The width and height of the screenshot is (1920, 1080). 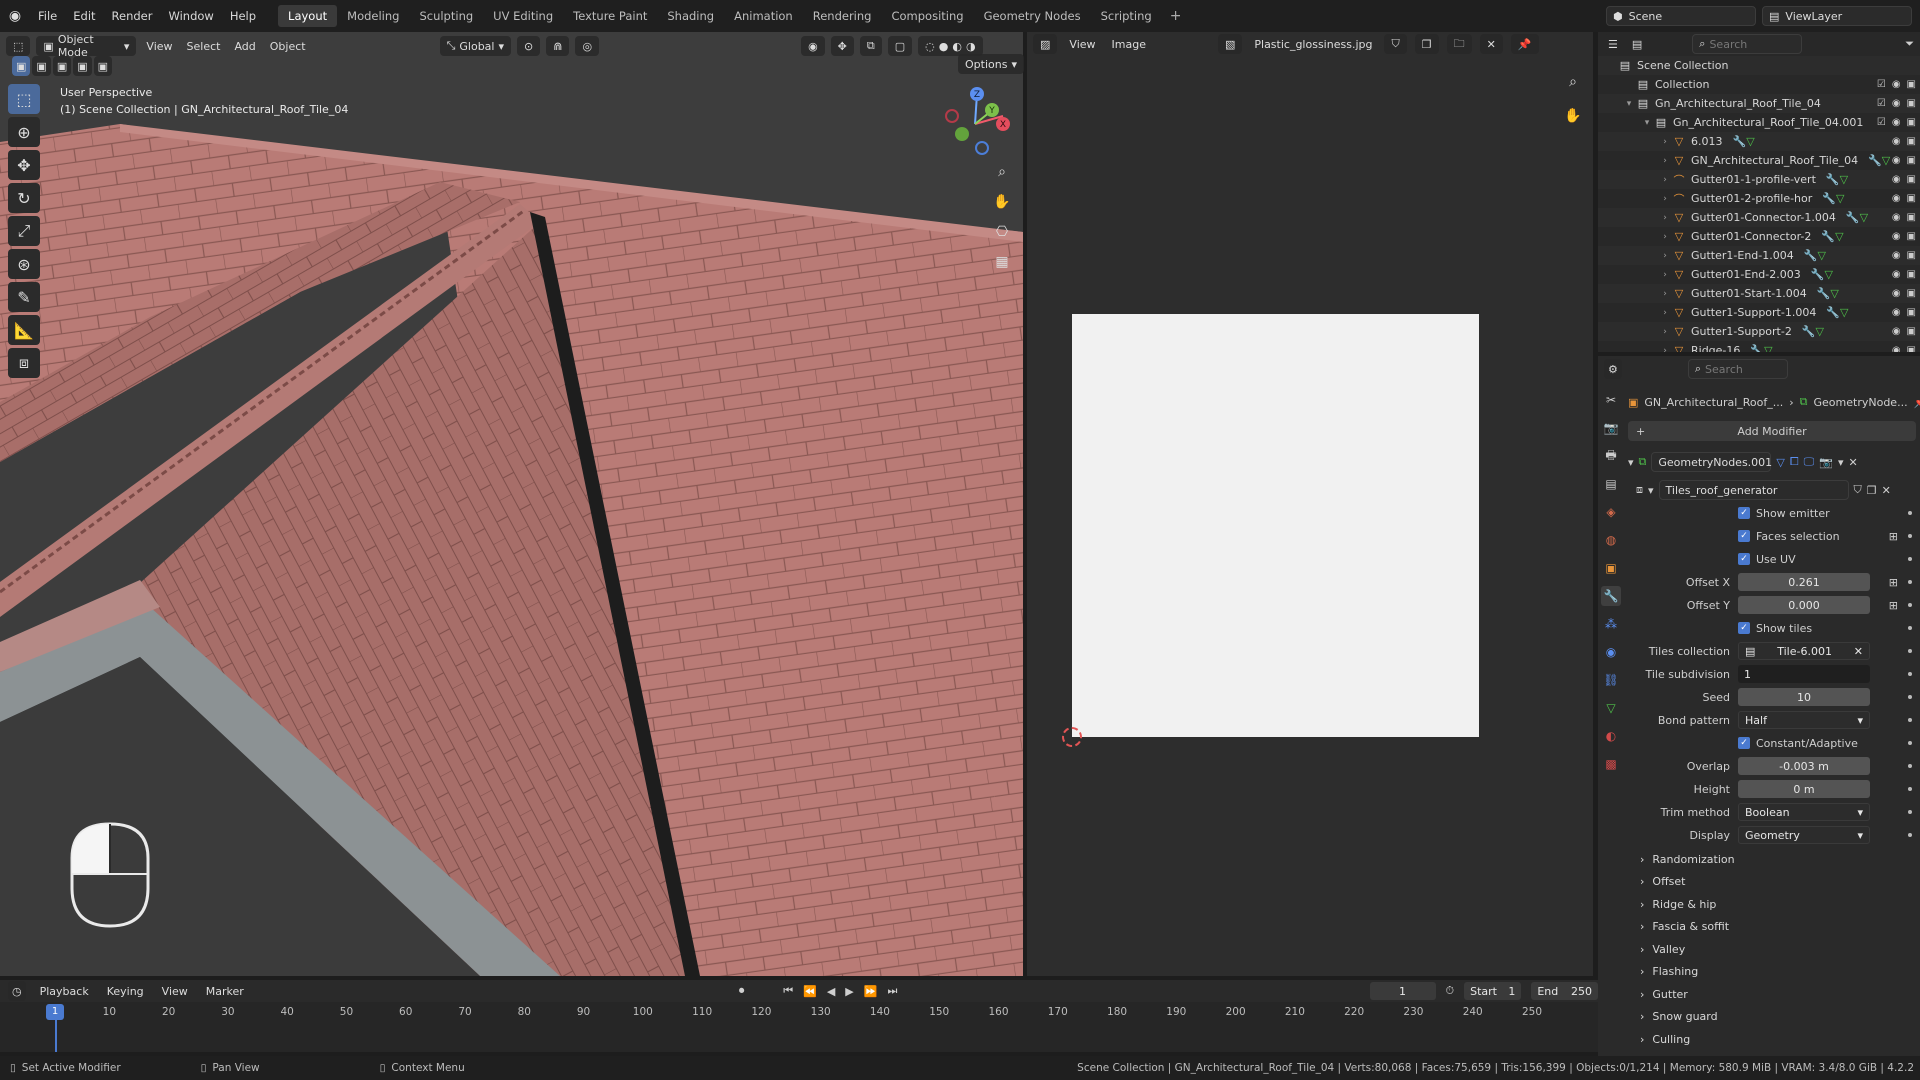 What do you see at coordinates (1651, 490) in the screenshot?
I see `chevron-down-icon: ▾` at bounding box center [1651, 490].